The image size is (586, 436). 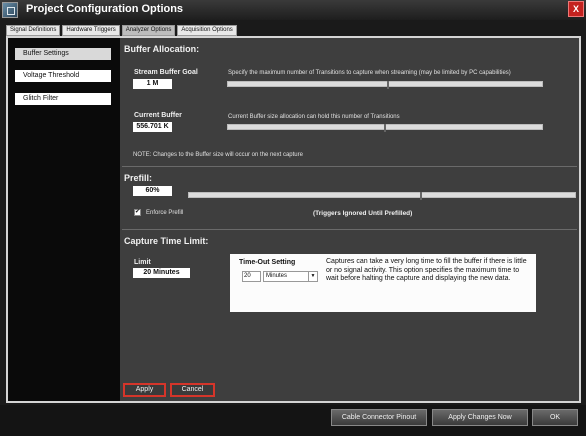 I want to click on current-buffer-slider-thumb, so click(x=385, y=128).